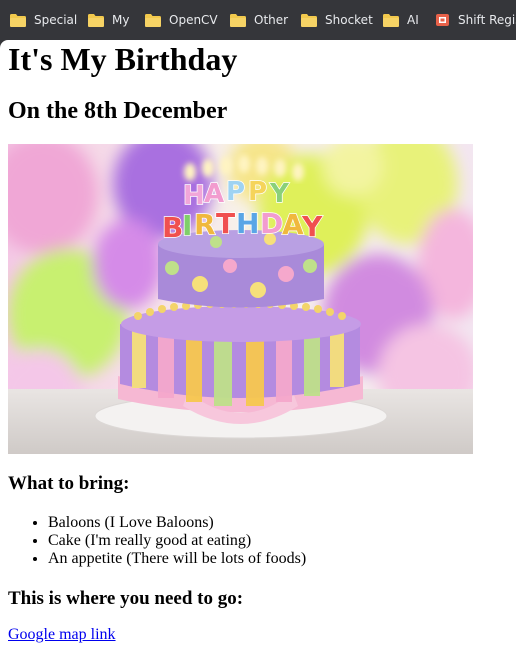  What do you see at coordinates (69, 483) in the screenshot?
I see `what-to-bring-heading: What to bring:` at bounding box center [69, 483].